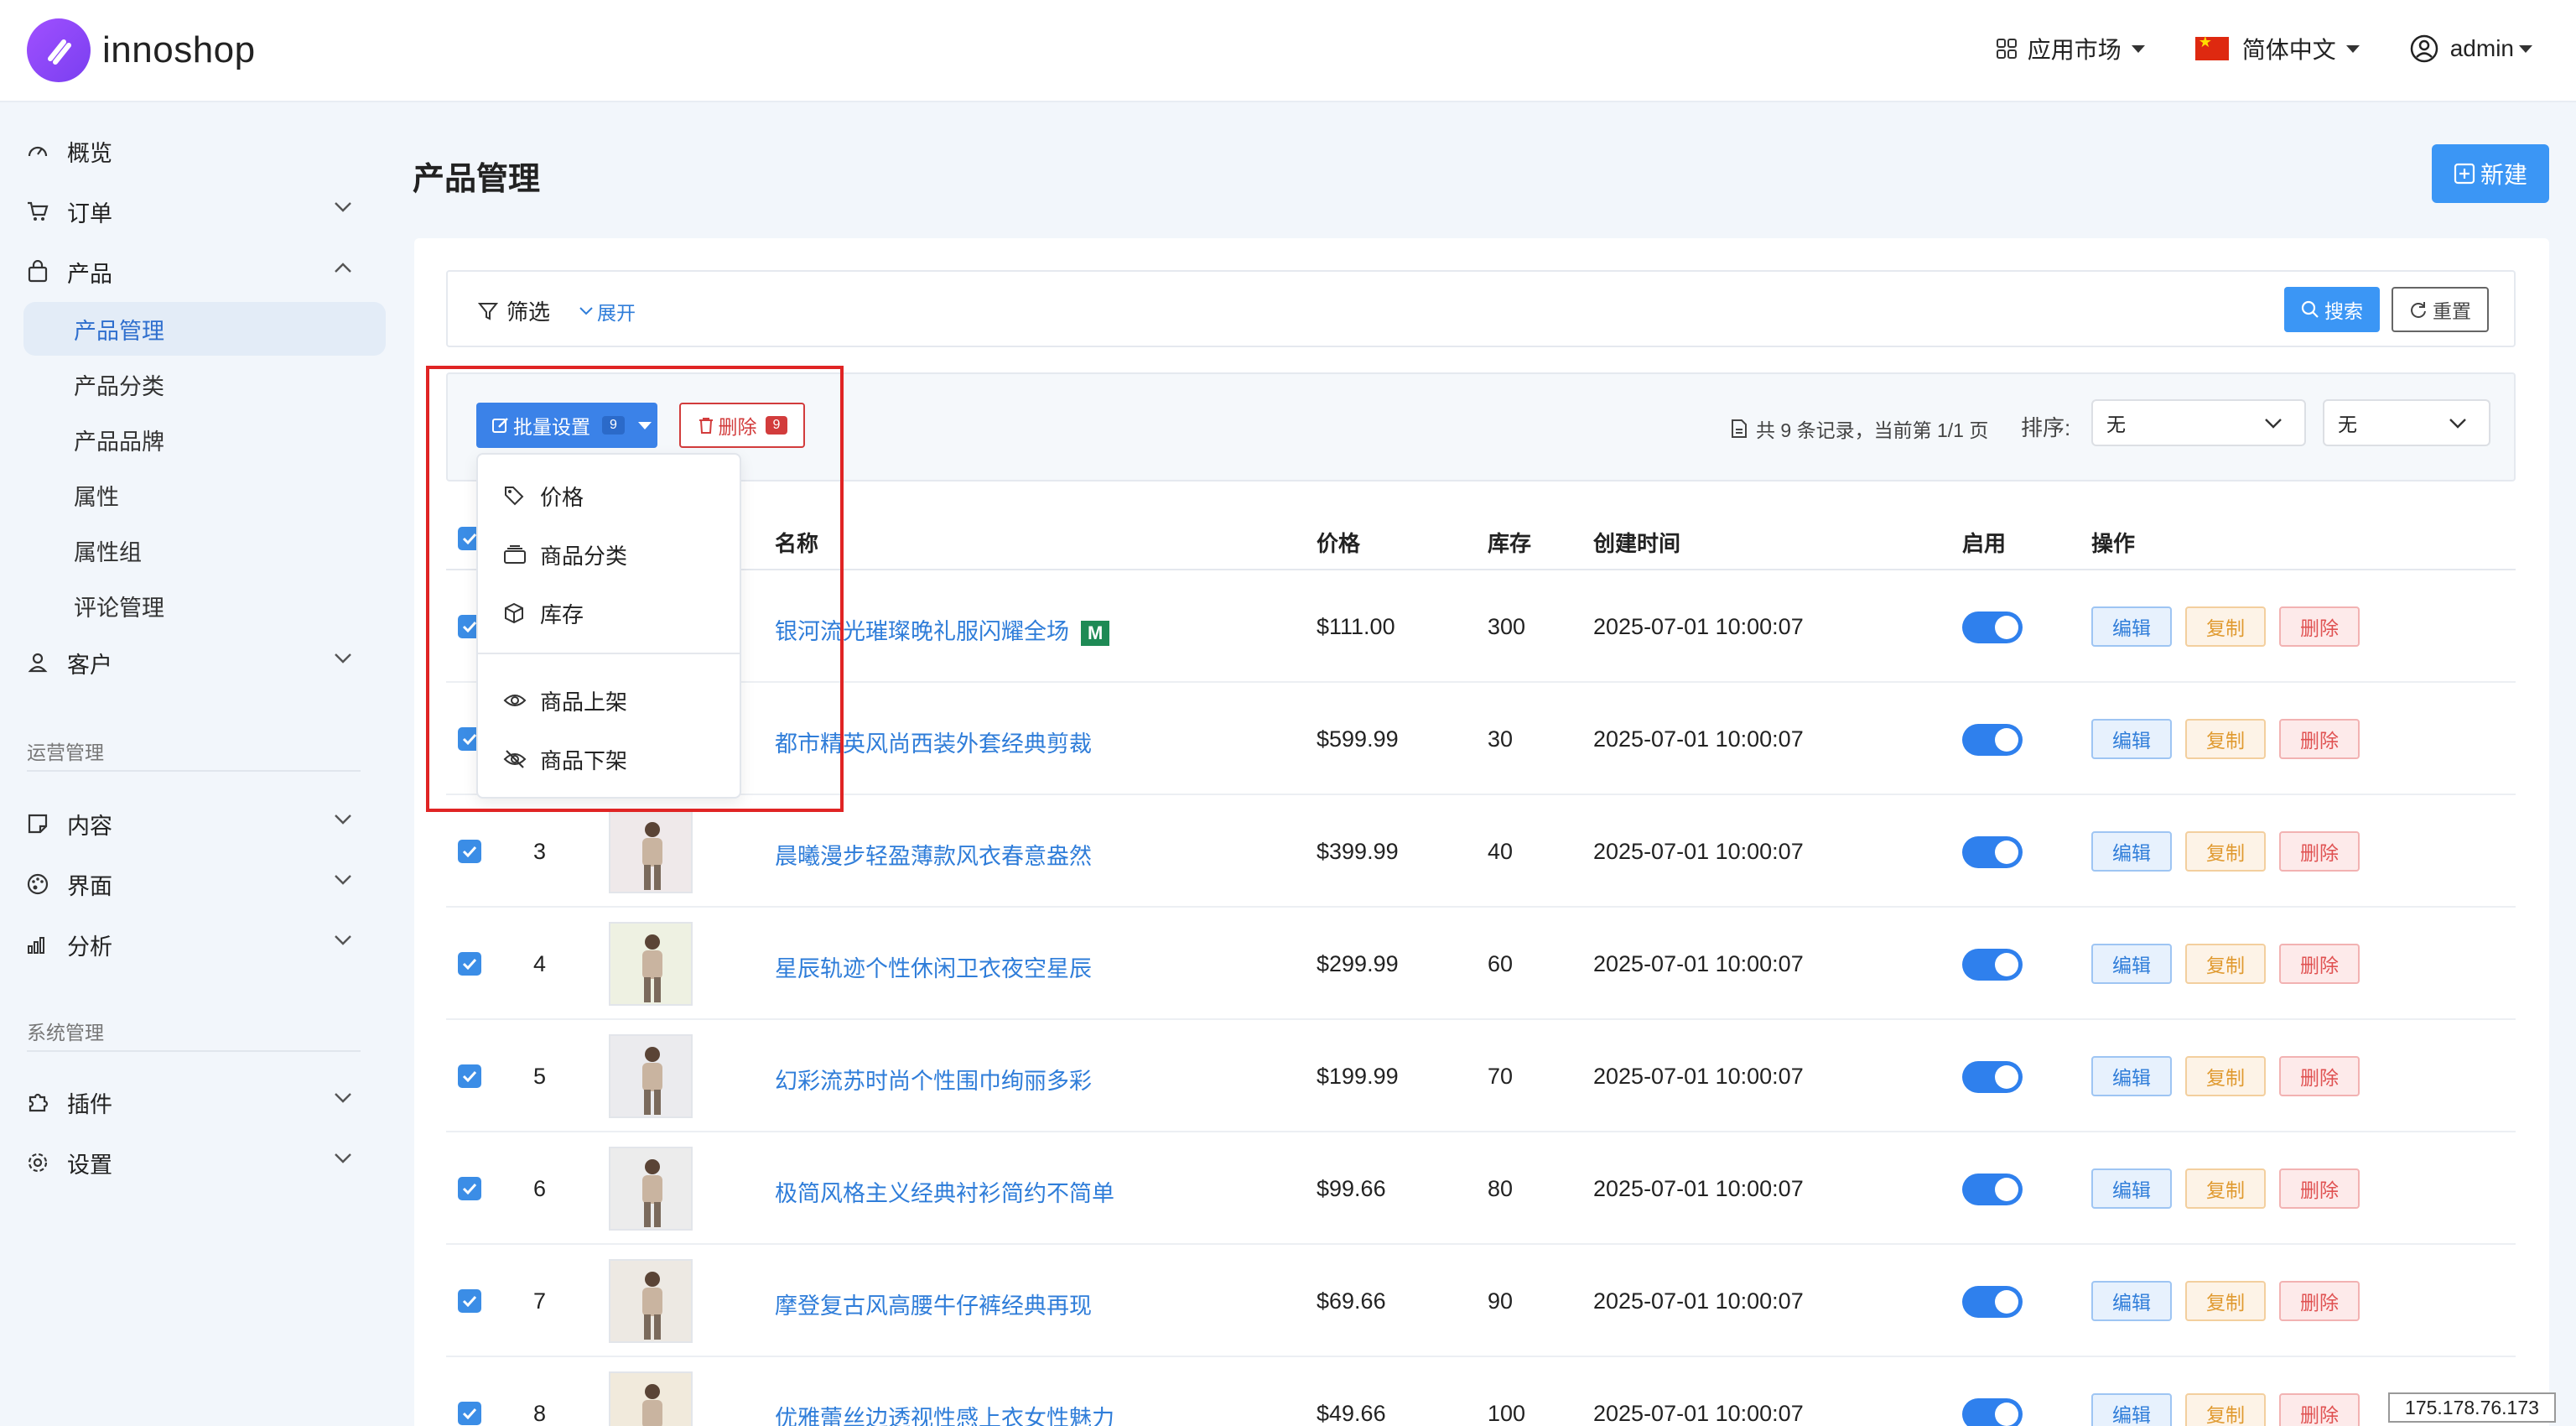 The width and height of the screenshot is (2576, 1426). Describe the element at coordinates (197, 824) in the screenshot. I see `sidebar-item-content: 内容` at that location.